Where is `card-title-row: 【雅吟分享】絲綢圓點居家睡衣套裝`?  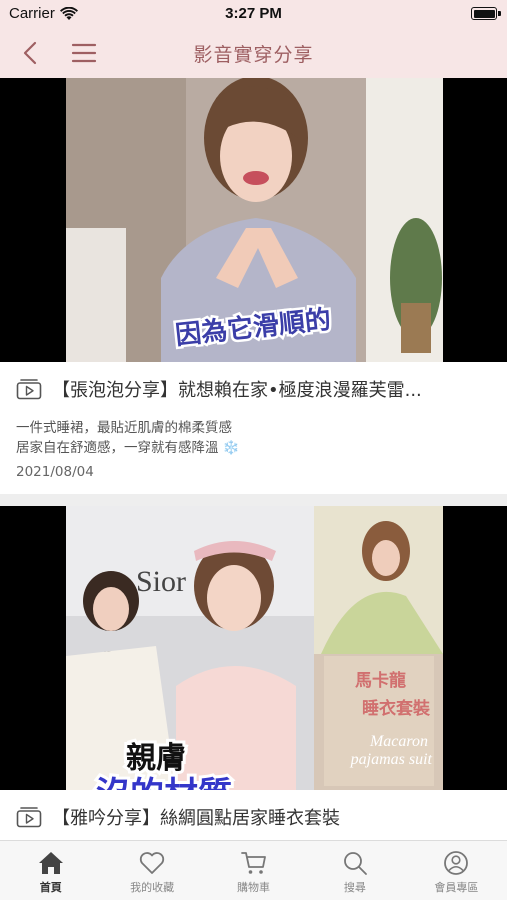 card-title-row: 【雅吟分享】絲綢圓點居家睡衣套裝 is located at coordinates (253, 817).